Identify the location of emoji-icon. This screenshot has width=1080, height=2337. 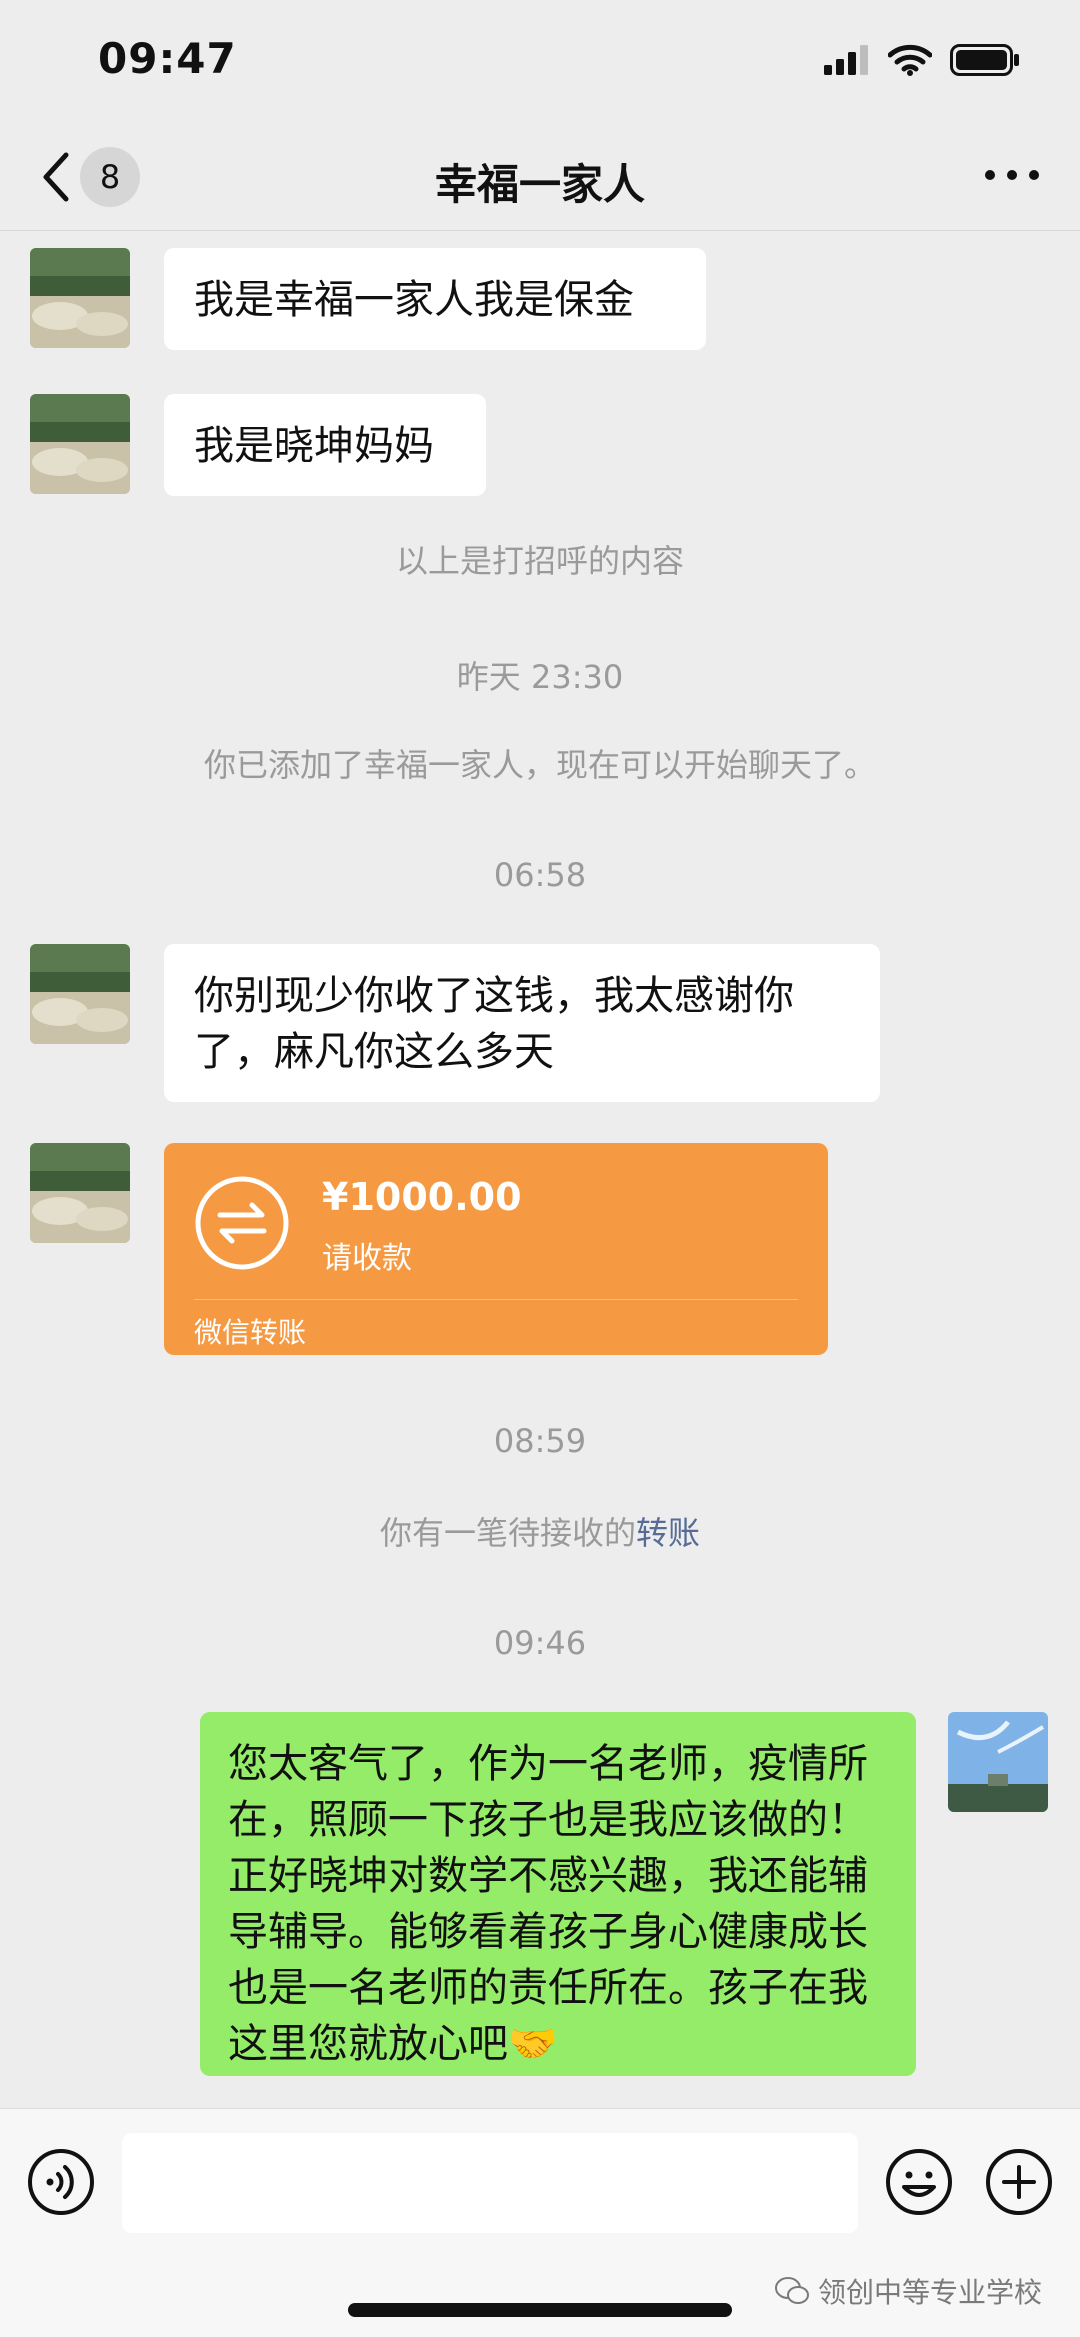
(919, 2182).